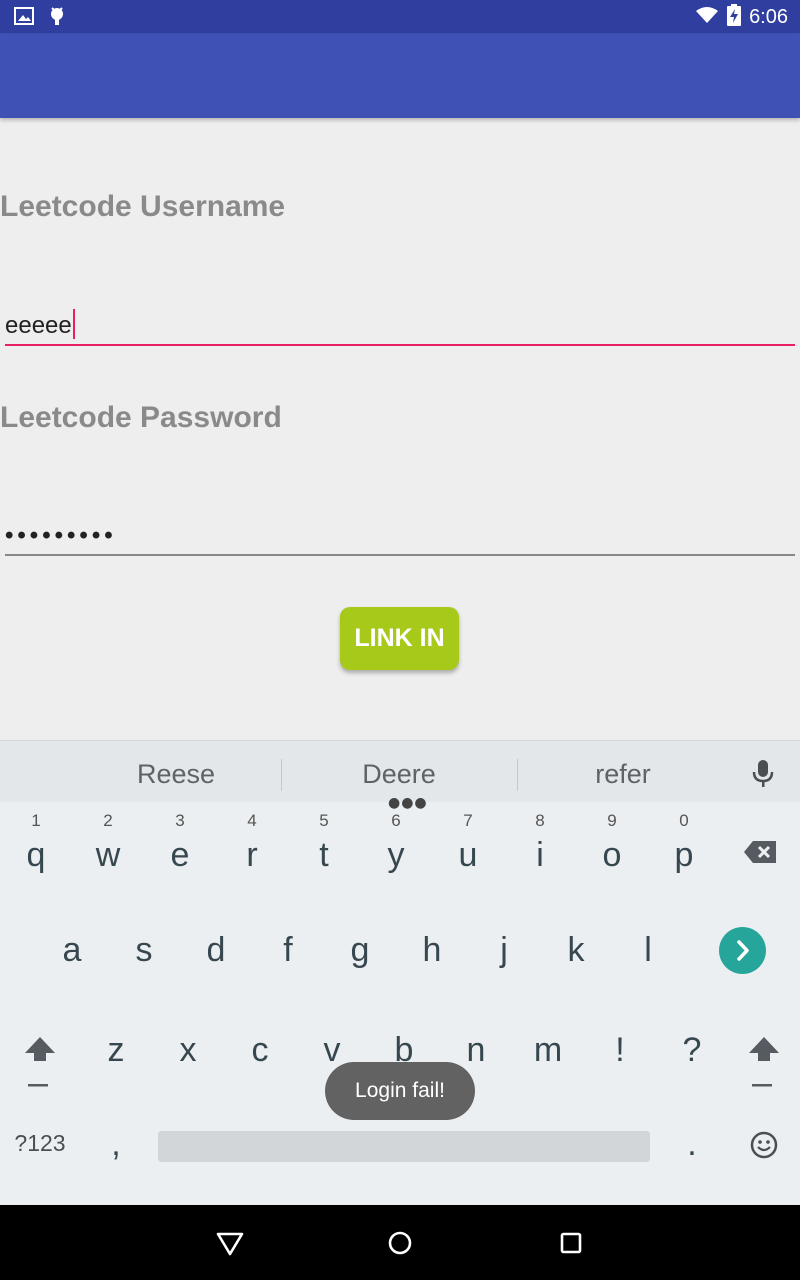 Image resolution: width=800 pixels, height=1280 pixels. Describe the element at coordinates (116, 1150) in the screenshot. I see `key-comma: ,` at that location.